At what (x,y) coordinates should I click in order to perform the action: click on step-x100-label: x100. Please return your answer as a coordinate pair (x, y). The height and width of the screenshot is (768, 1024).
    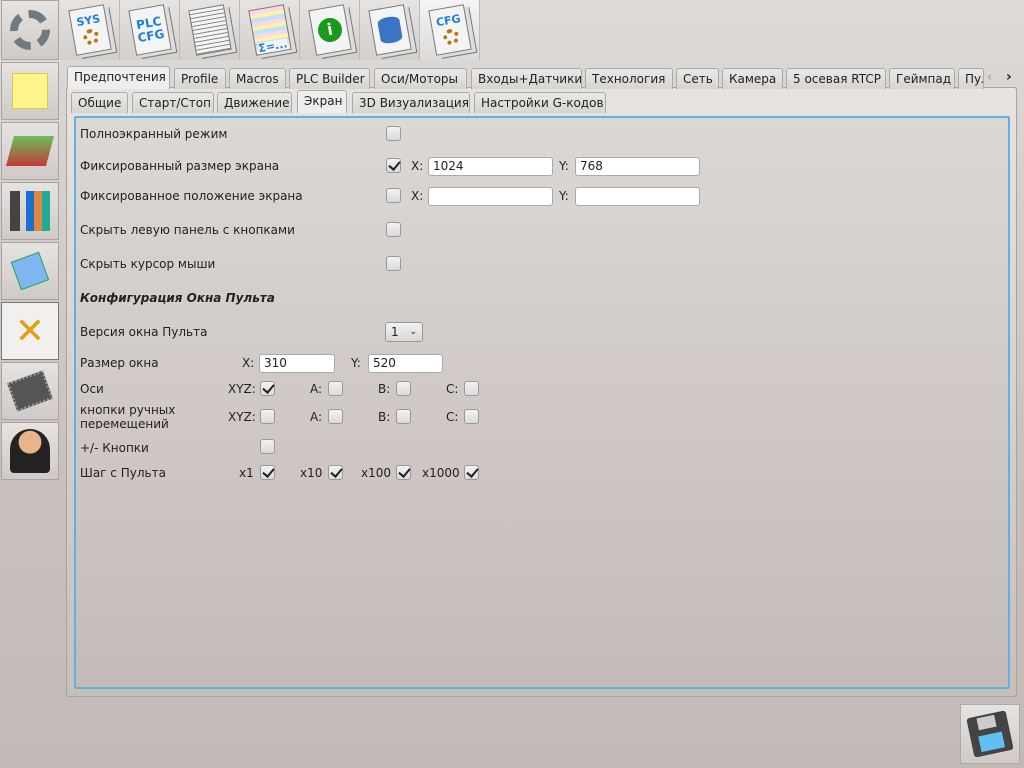
    Looking at the image, I should click on (376, 473).